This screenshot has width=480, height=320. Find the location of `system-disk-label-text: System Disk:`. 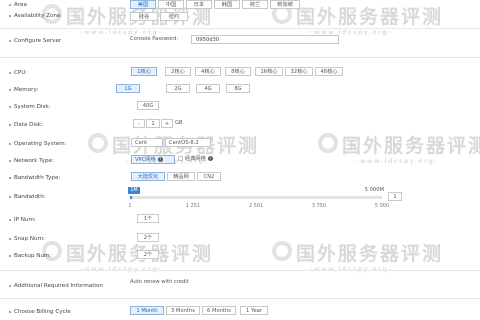

system-disk-label-text: System Disk: is located at coordinates (32, 107).